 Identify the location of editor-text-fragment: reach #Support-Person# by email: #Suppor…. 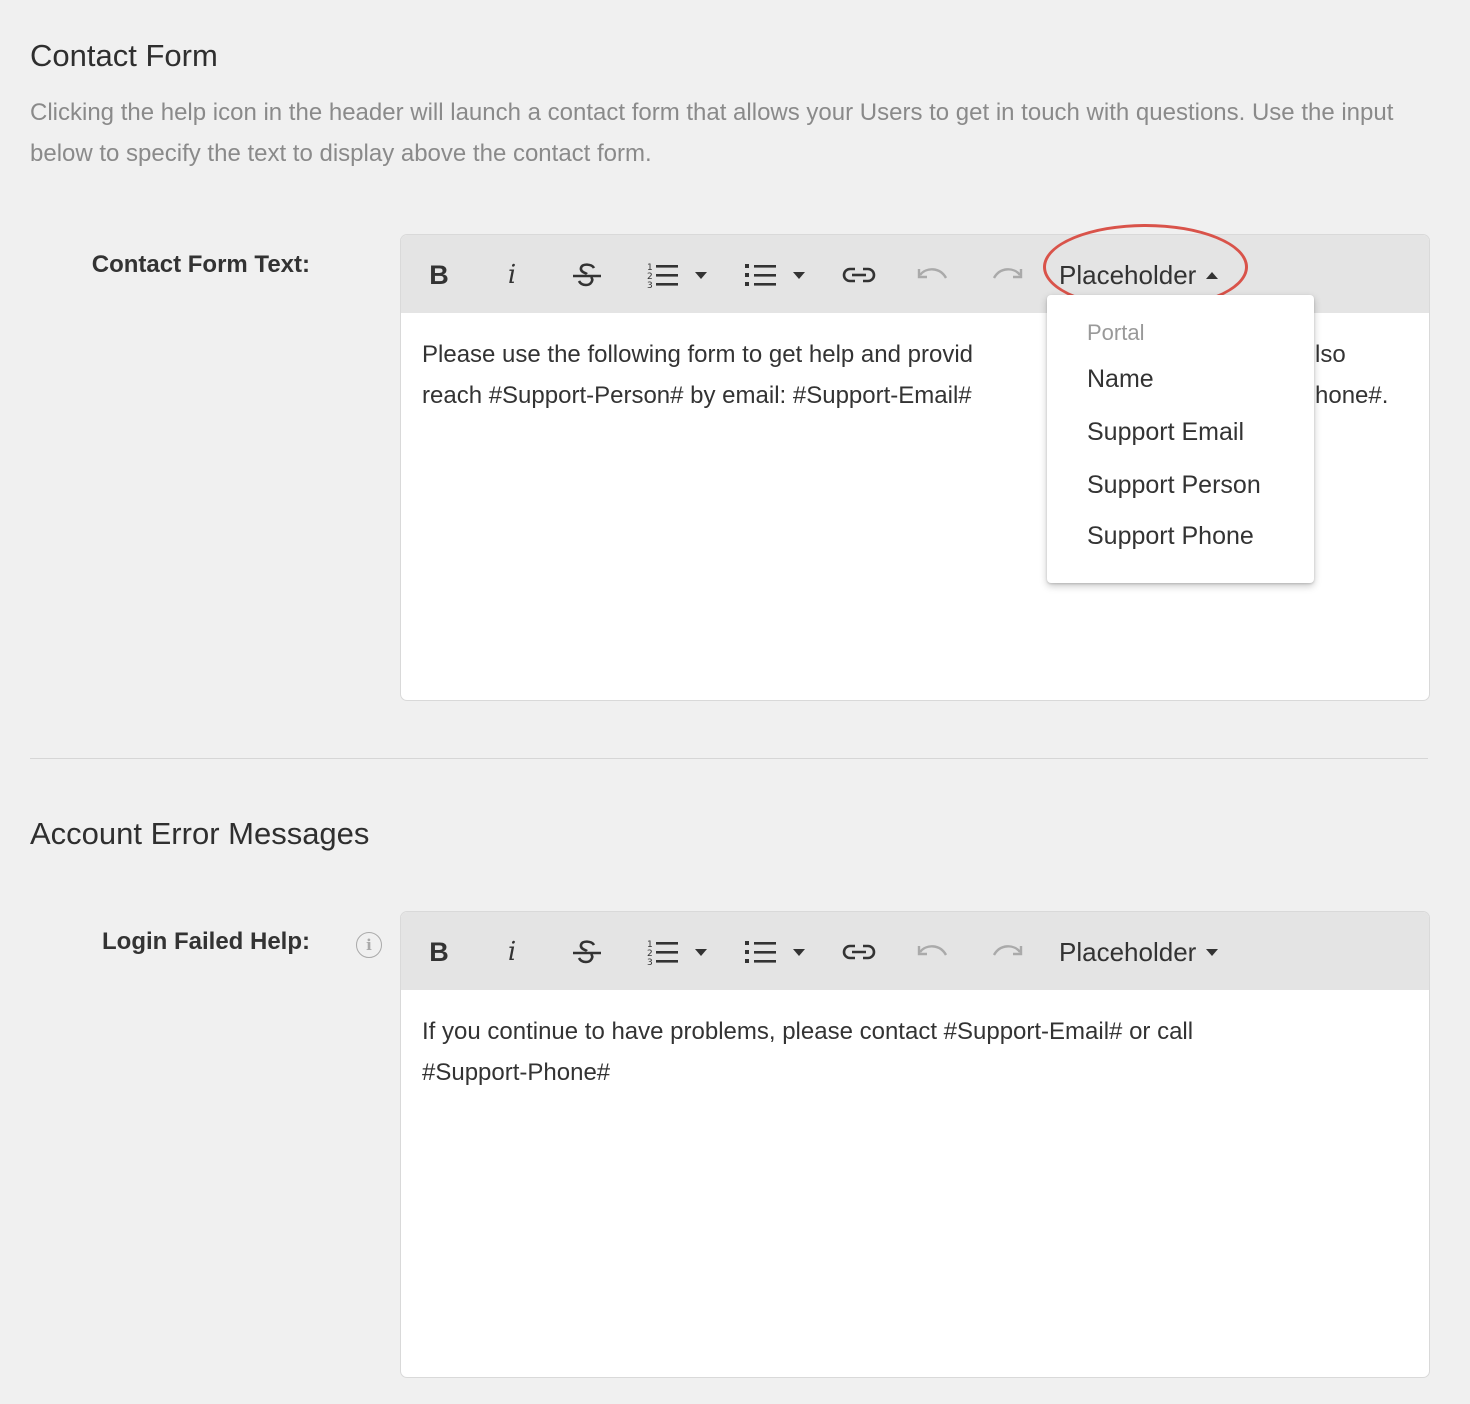
(697, 395).